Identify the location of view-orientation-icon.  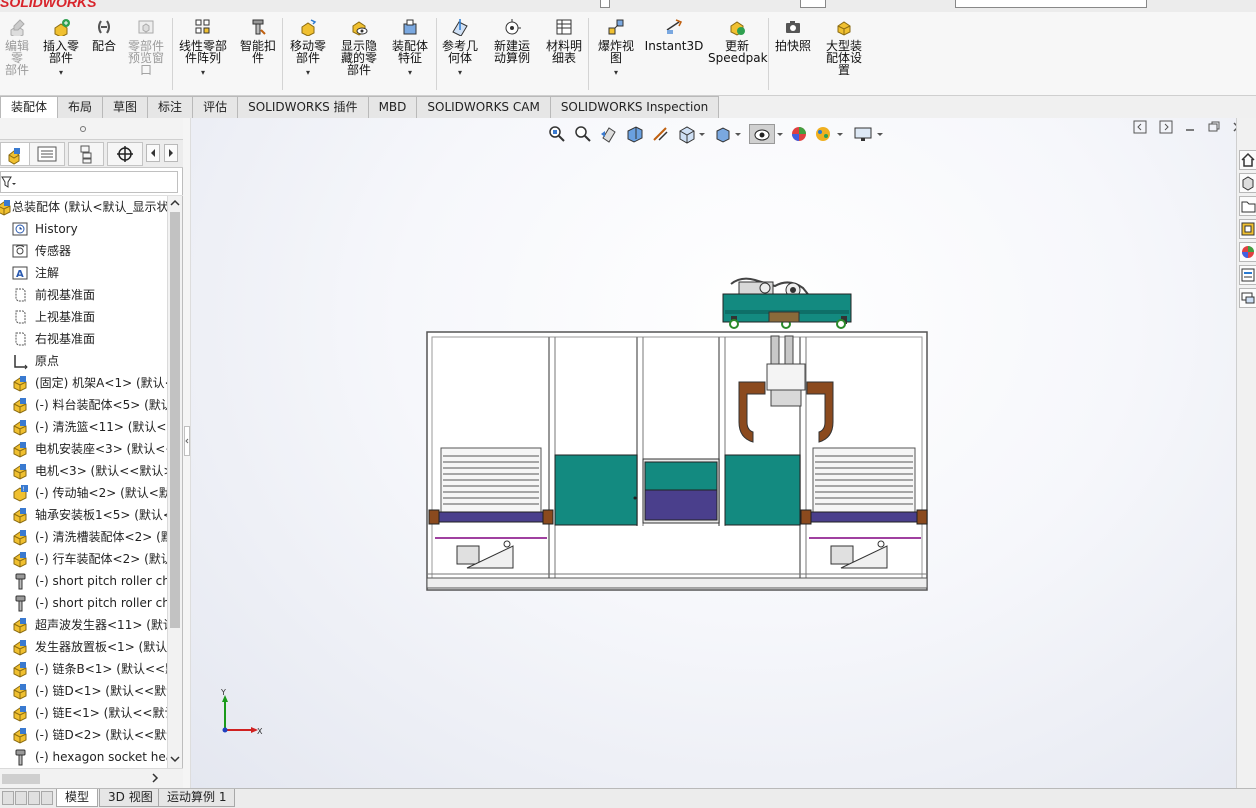
(687, 134).